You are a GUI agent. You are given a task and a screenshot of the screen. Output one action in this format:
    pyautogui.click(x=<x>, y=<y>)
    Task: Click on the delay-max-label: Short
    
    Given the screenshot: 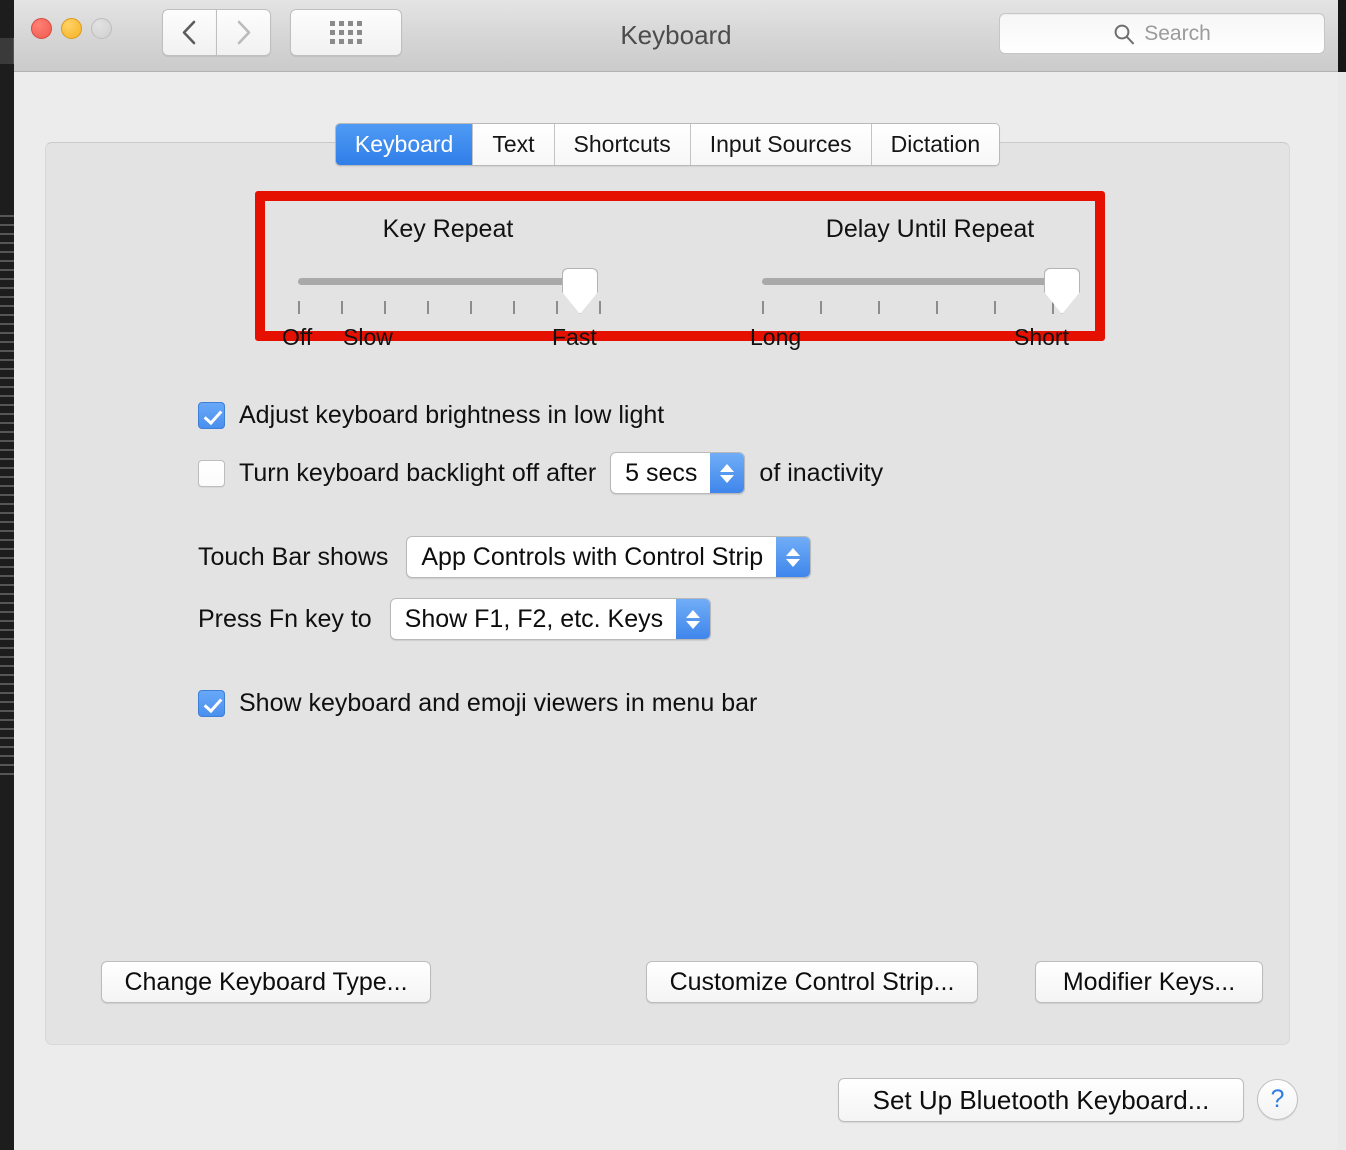 What is the action you would take?
    pyautogui.click(x=1041, y=337)
    